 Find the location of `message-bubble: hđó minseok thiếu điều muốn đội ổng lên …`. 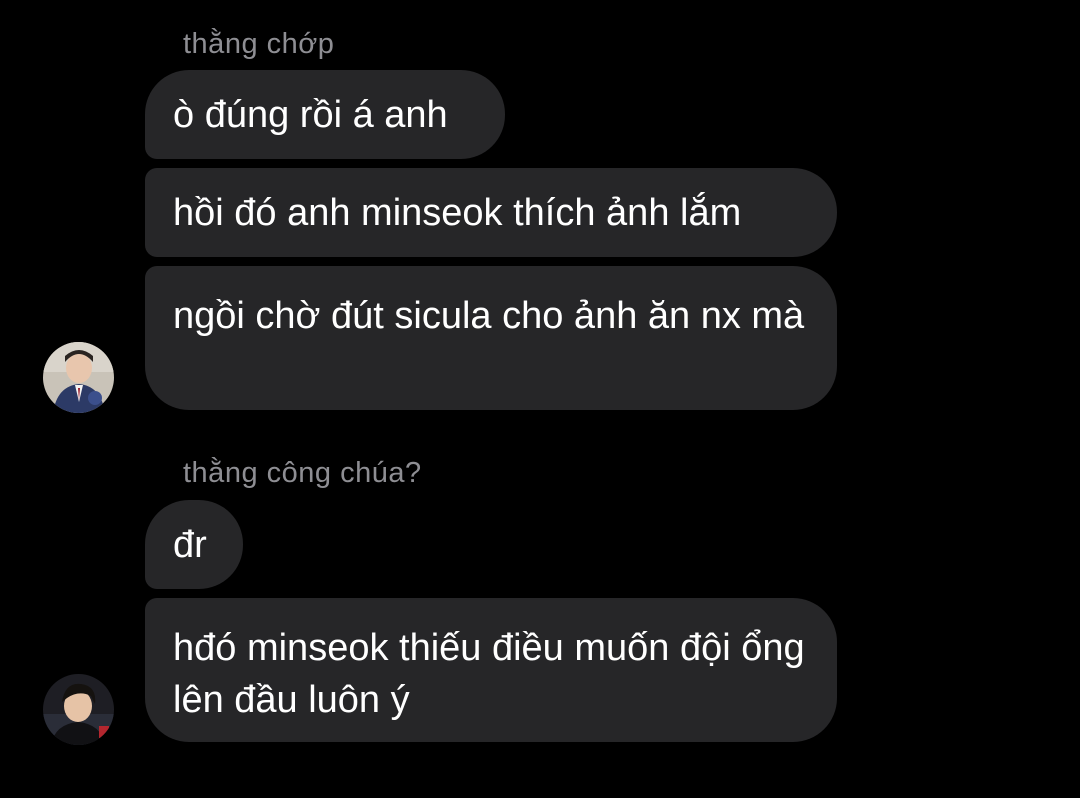

message-bubble: hđó minseok thiếu điều muốn đội ổng lên … is located at coordinates (491, 670).